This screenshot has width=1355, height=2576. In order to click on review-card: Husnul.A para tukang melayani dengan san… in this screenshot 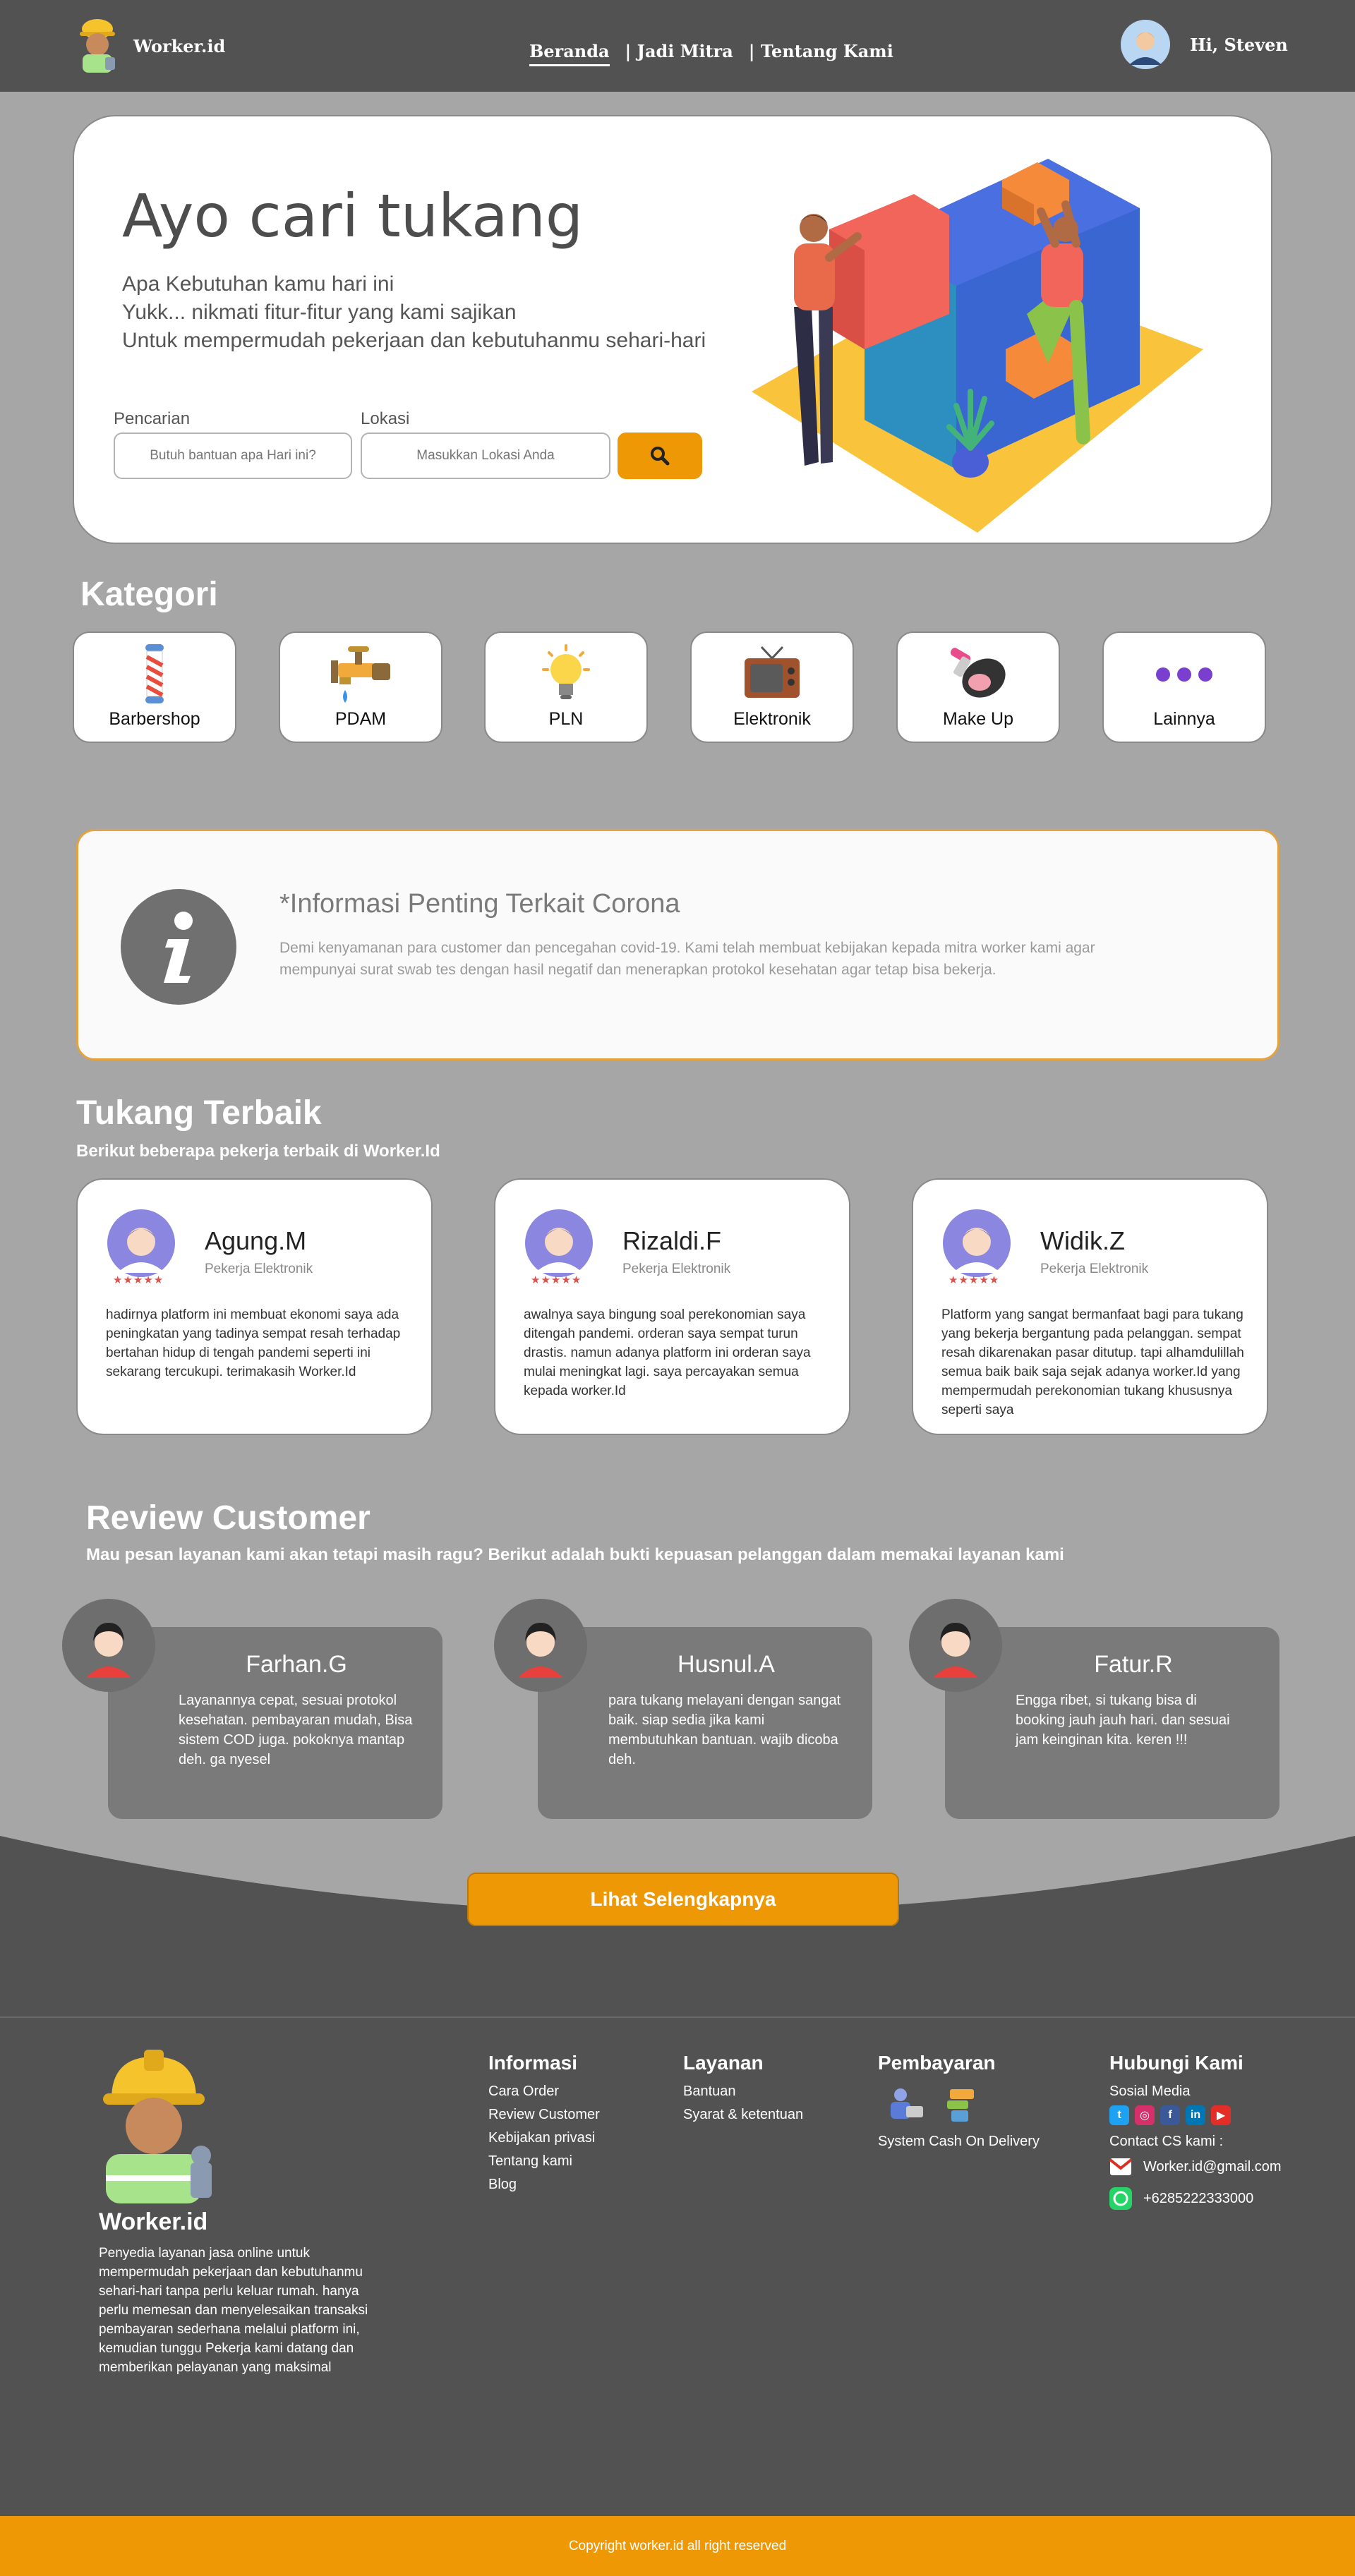, I will do `click(705, 1723)`.